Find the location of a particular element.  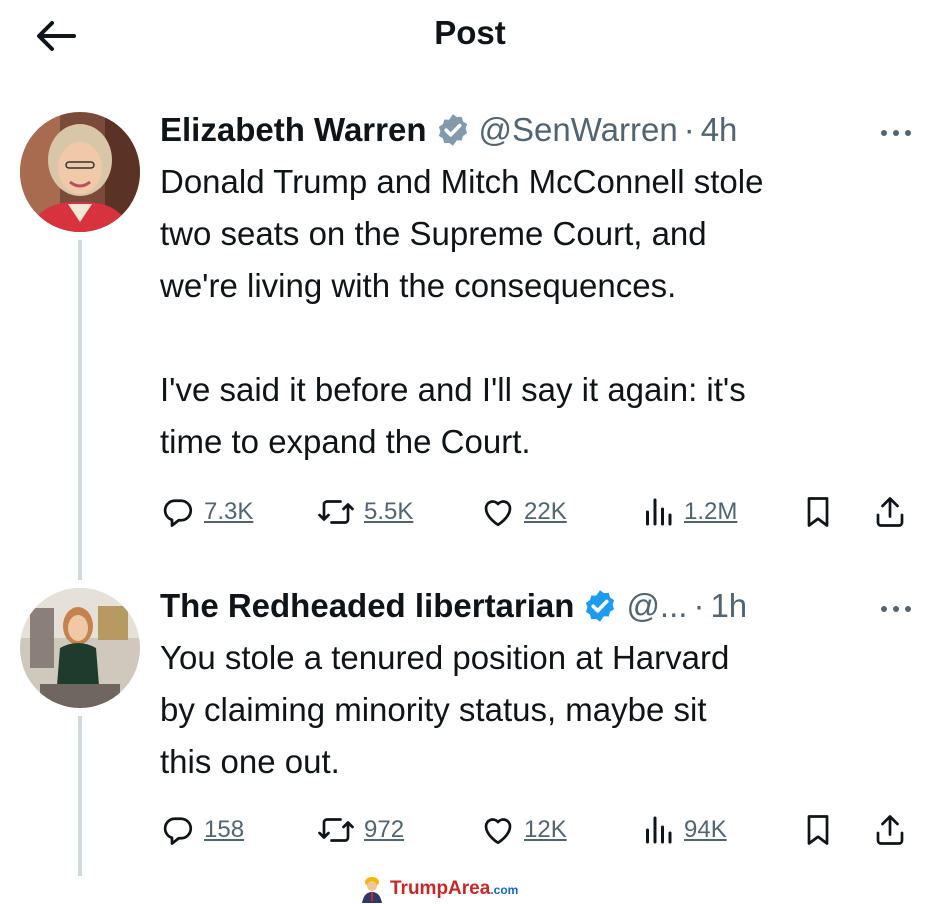

tweet-header: Elizabeth Warren @SenWarren · 4h is located at coordinates (540, 130).